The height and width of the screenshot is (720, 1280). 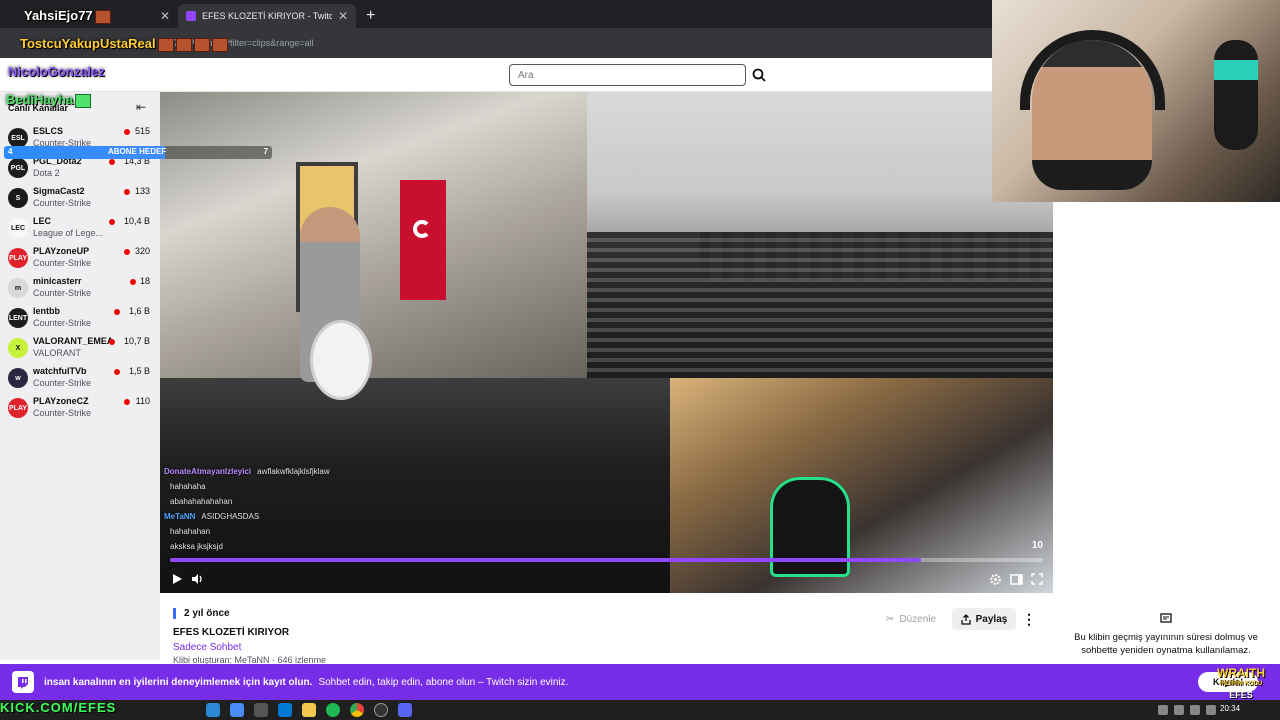 I want to click on microphone-tray-icon, so click(x=1195, y=710).